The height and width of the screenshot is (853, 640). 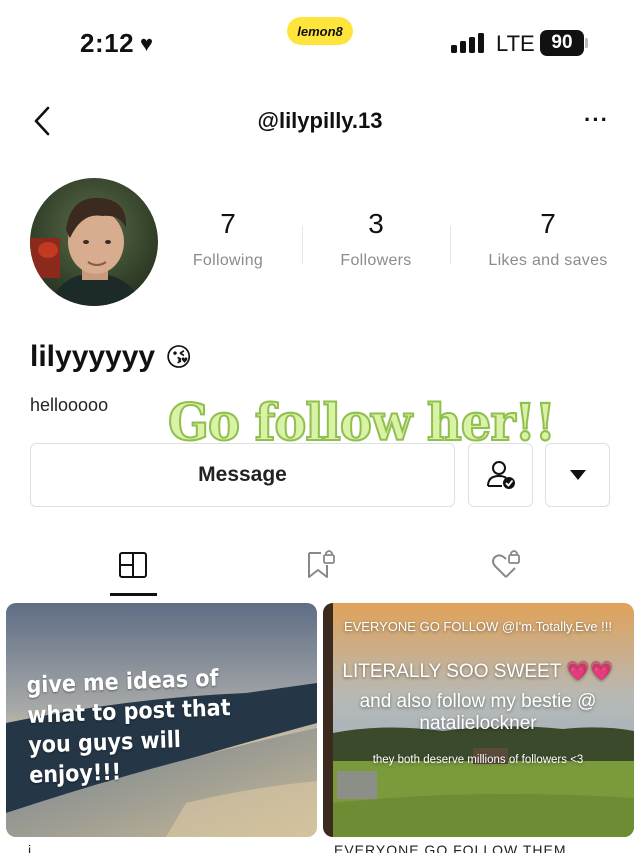 I want to click on following-label: Following, so click(x=228, y=260).